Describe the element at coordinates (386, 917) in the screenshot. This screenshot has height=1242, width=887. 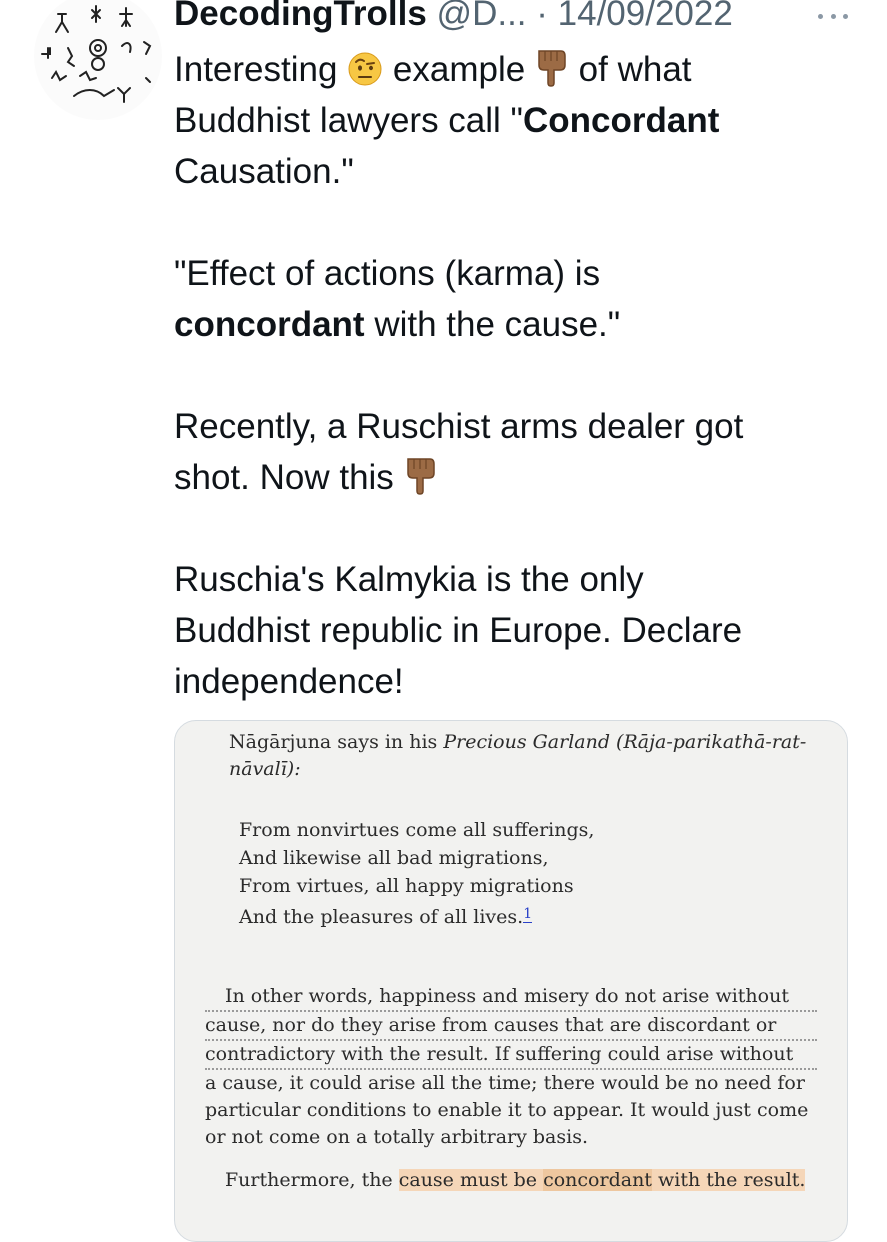
I see `verse-line: And the pleasures of all lives.1` at that location.